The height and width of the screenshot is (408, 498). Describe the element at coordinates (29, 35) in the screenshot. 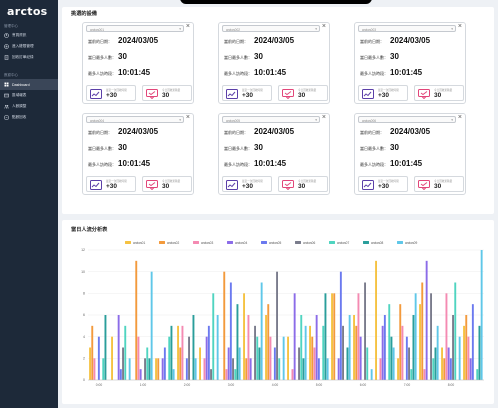

I see `sidebar-item-member-info: 會員資訊` at that location.